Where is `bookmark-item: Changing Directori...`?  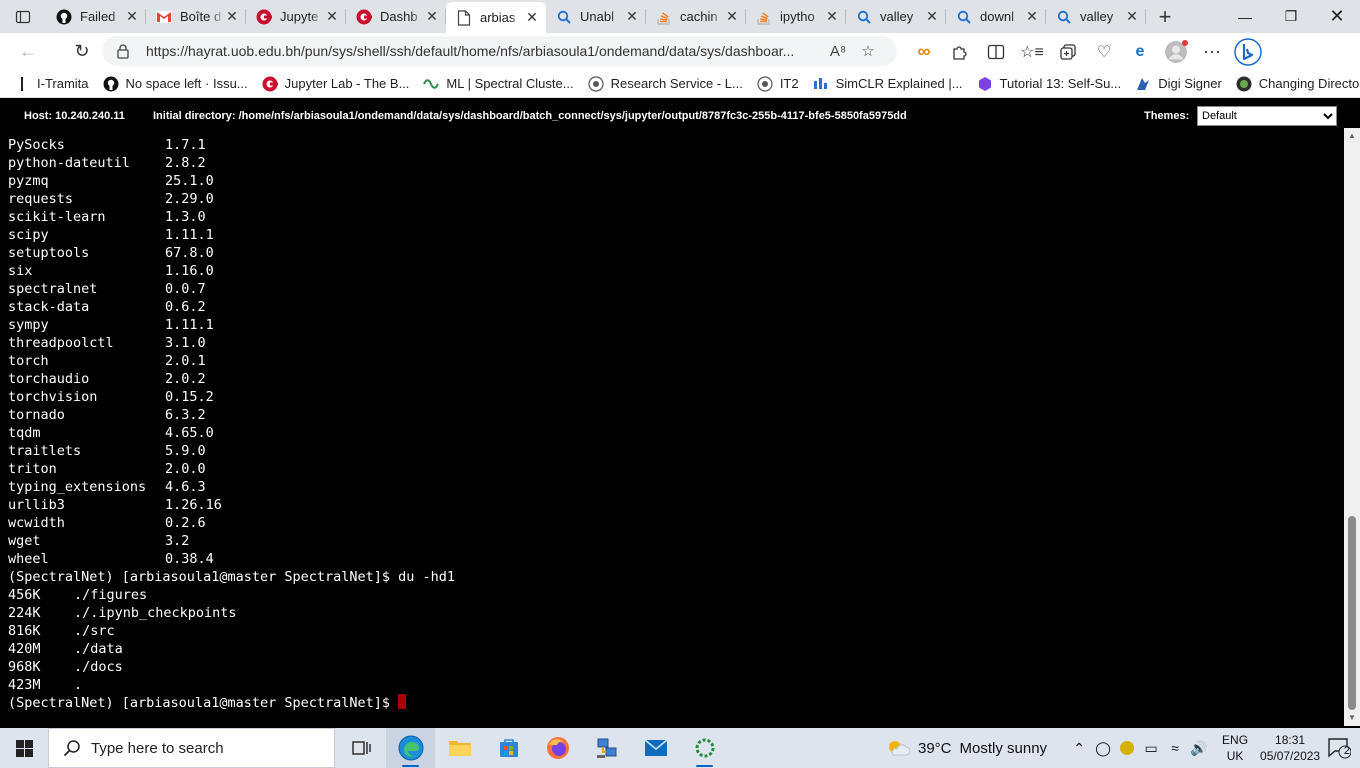 bookmark-item: Changing Directori... is located at coordinates (1298, 84).